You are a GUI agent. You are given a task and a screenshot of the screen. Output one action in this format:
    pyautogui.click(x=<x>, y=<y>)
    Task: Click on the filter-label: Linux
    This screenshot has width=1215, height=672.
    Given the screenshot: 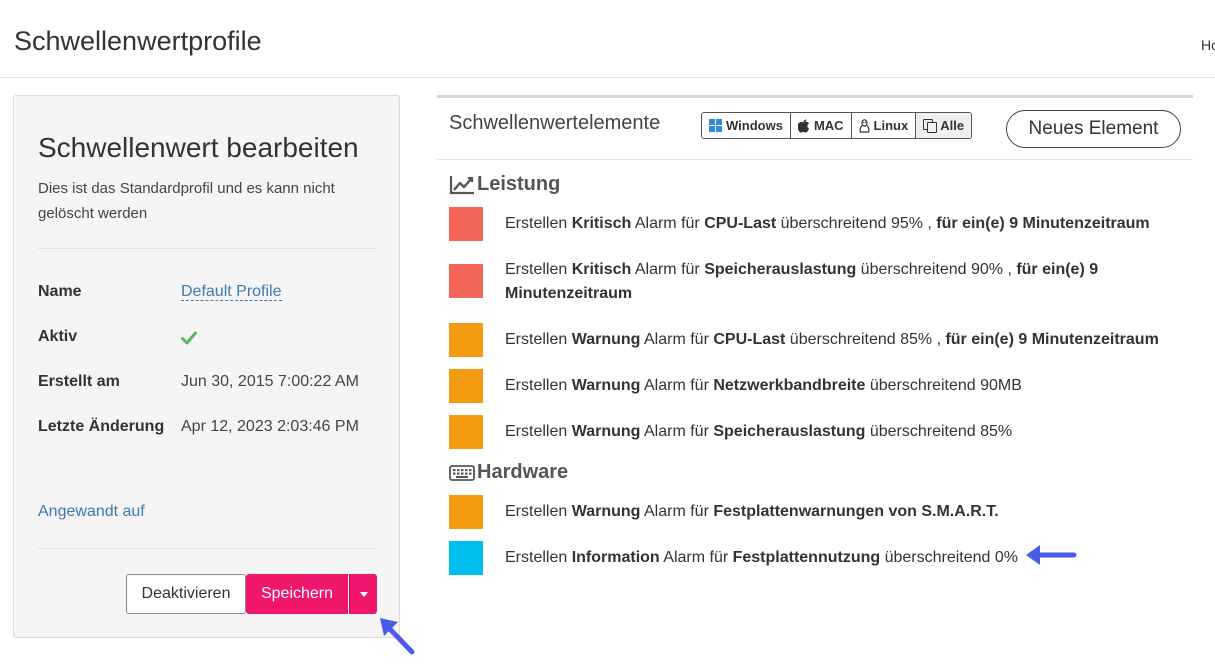 What is the action you would take?
    pyautogui.click(x=891, y=125)
    